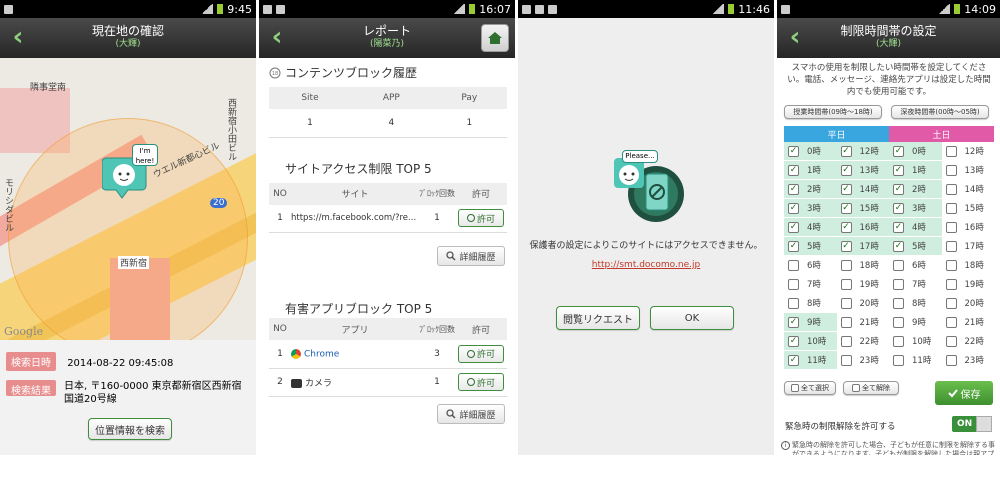  What do you see at coordinates (862, 170) in the screenshot?
I see `time-cell: ✓ 13時` at bounding box center [862, 170].